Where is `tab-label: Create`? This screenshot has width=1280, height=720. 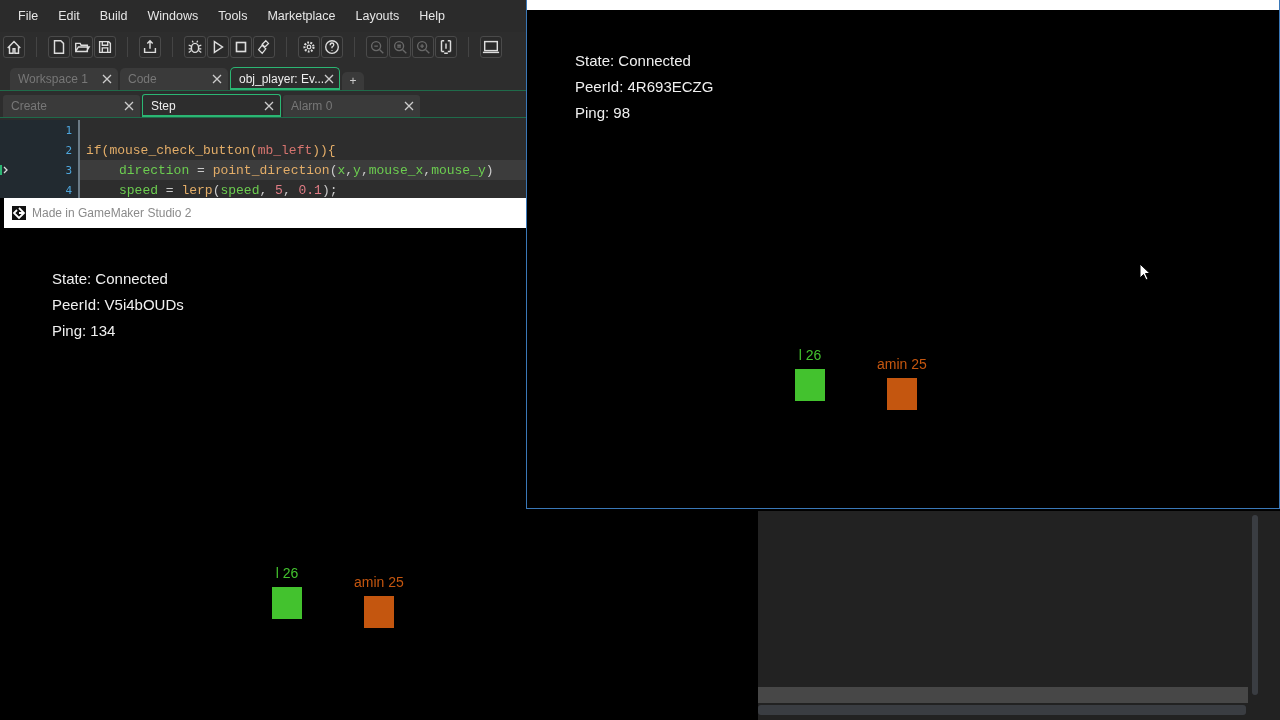 tab-label: Create is located at coordinates (29, 106).